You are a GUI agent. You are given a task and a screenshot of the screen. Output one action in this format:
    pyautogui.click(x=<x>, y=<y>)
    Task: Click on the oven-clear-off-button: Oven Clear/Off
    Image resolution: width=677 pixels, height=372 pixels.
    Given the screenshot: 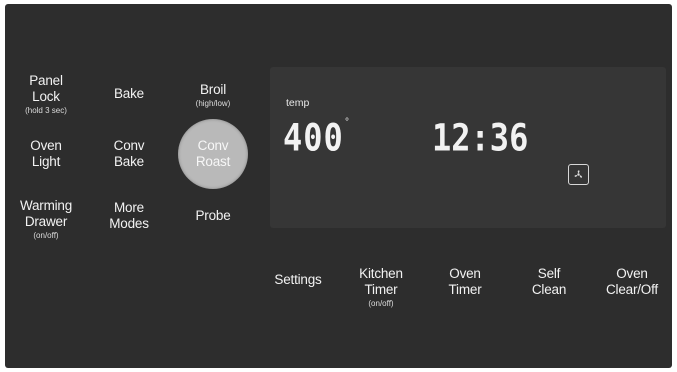 What is the action you would take?
    pyautogui.click(x=632, y=282)
    